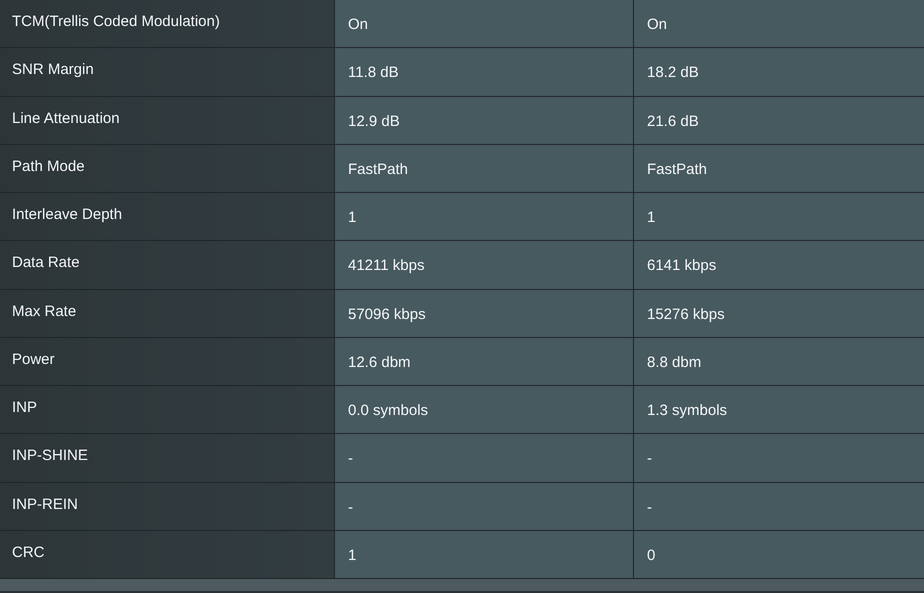 The width and height of the screenshot is (924, 593). Describe the element at coordinates (484, 264) in the screenshot. I see `table-cell: 41211 kbps` at that location.